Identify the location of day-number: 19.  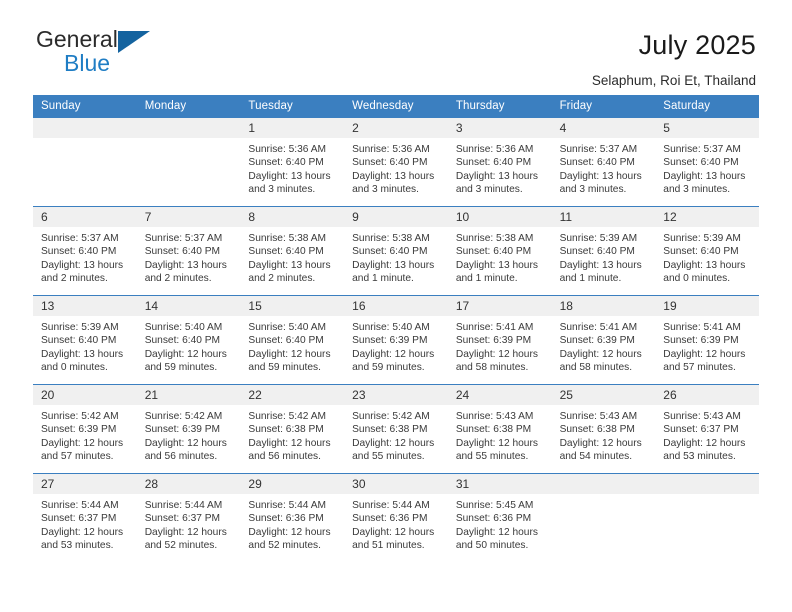
(707, 306).